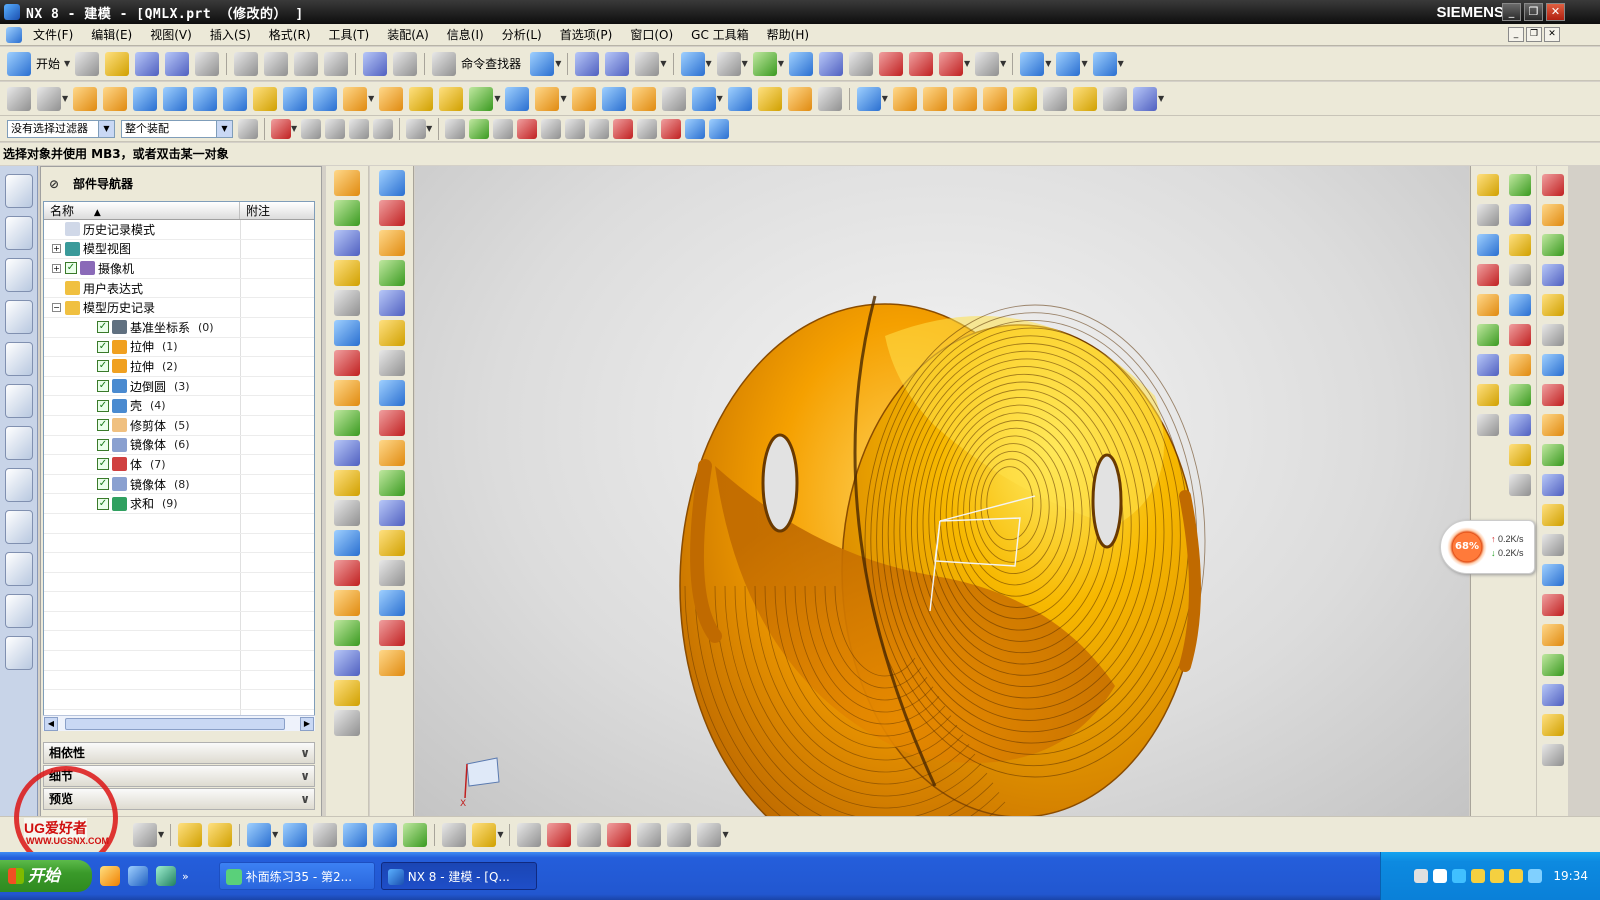  What do you see at coordinates (994, 98) in the screenshot?
I see `pull-face-icon` at bounding box center [994, 98].